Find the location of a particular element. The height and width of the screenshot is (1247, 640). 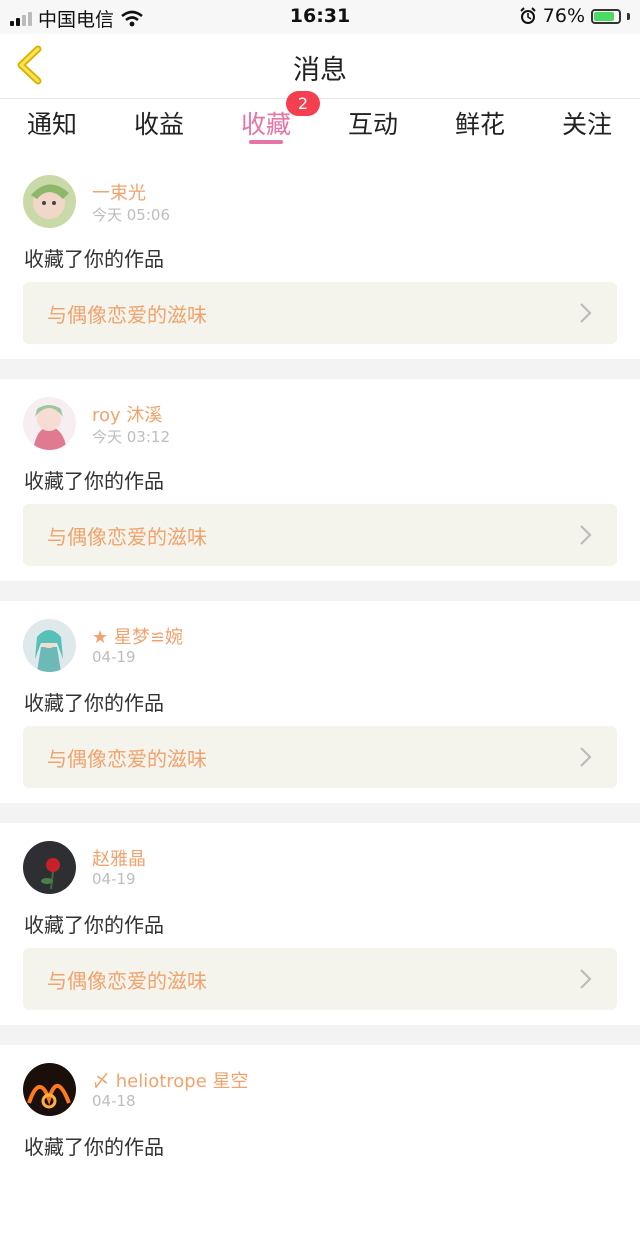

tab-interaction: 互动 is located at coordinates (373, 123).